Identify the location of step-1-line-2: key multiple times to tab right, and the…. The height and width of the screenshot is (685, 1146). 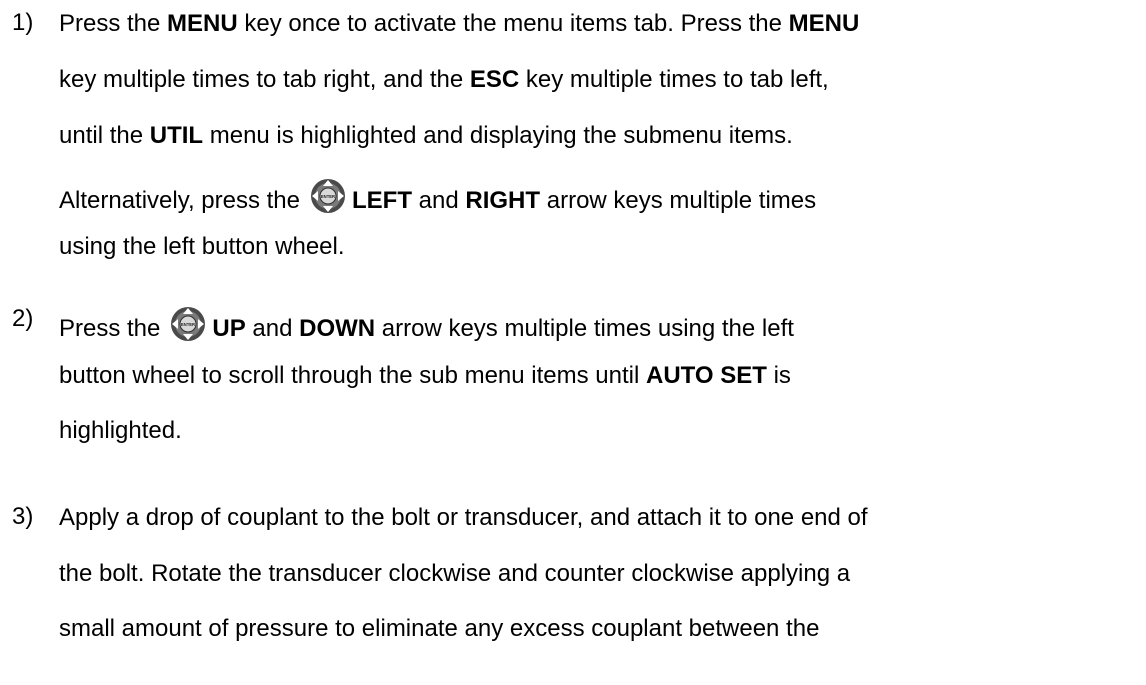
(444, 79).